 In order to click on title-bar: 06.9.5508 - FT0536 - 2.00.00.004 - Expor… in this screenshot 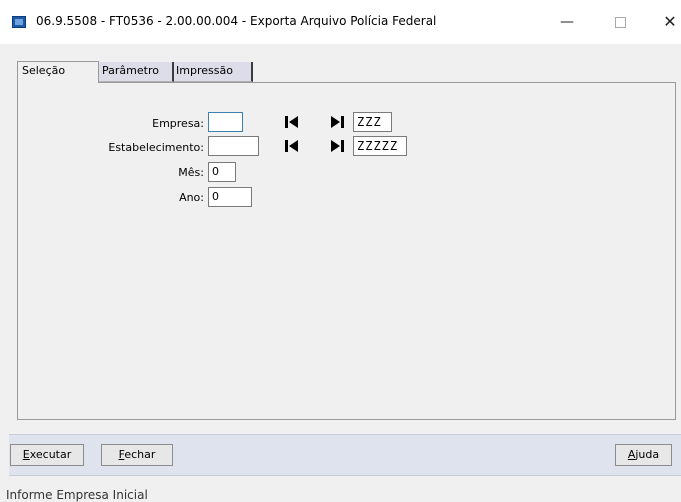, I will do `click(340, 22)`.